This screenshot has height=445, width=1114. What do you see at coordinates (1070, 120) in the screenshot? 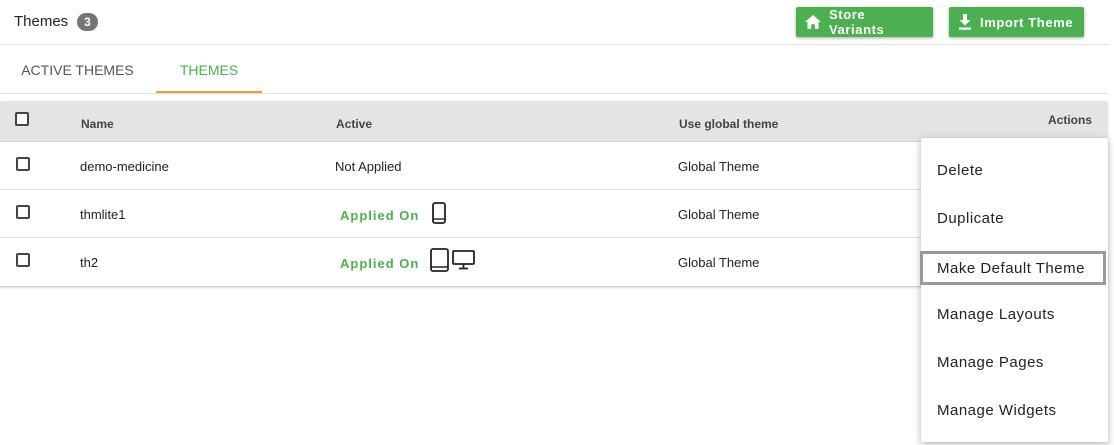
I see `column-header-actions: Actions` at bounding box center [1070, 120].